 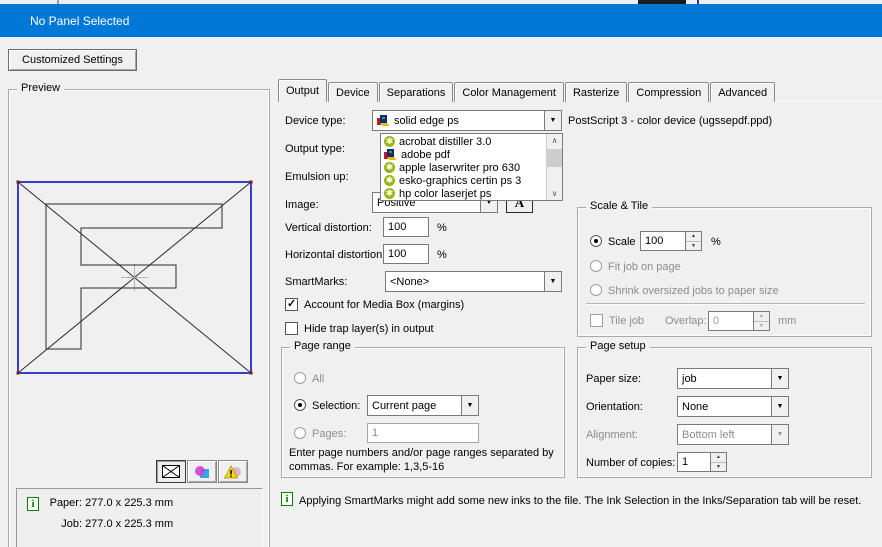 What do you see at coordinates (300, 378) in the screenshot?
I see `all-pages-radio` at bounding box center [300, 378].